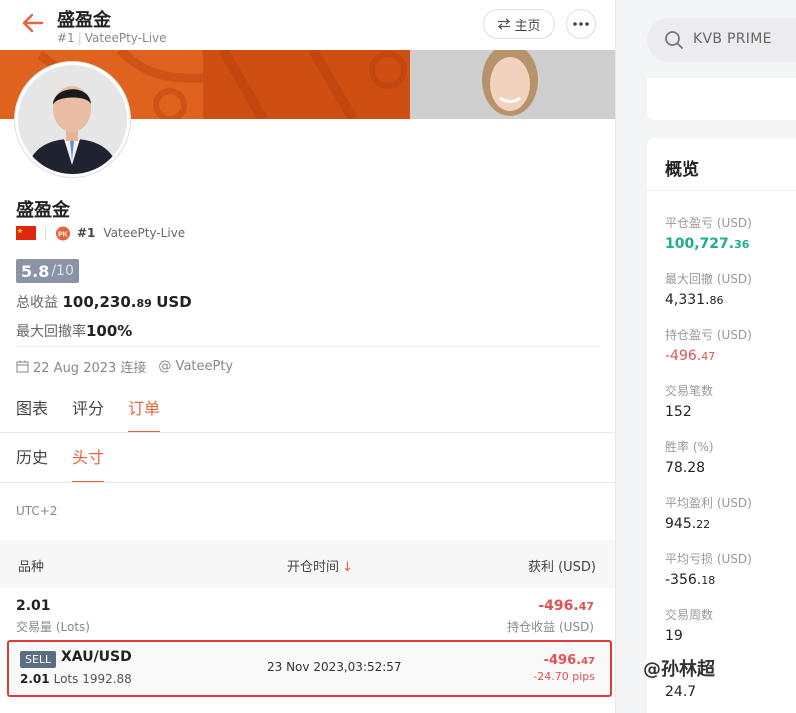  What do you see at coordinates (66, 38) in the screenshot?
I see `header-rank: #1` at bounding box center [66, 38].